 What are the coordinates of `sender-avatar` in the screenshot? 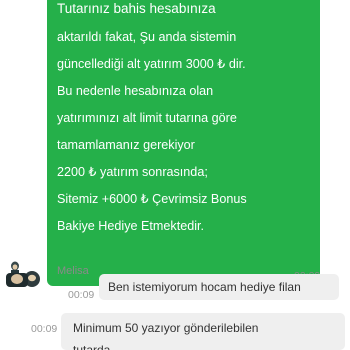 It's located at (23, 272).